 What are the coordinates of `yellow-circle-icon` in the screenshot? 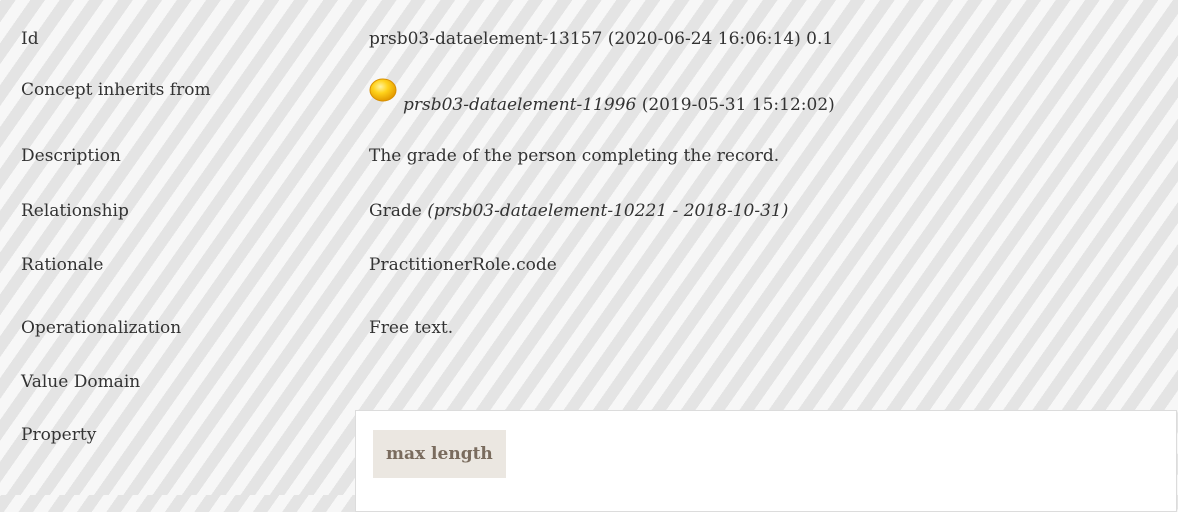 It's located at (383, 96).